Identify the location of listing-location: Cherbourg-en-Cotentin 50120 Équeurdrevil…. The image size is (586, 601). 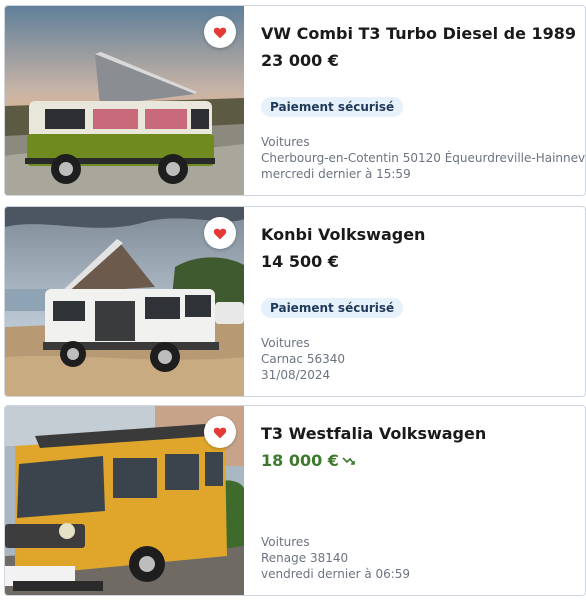
(423, 158).